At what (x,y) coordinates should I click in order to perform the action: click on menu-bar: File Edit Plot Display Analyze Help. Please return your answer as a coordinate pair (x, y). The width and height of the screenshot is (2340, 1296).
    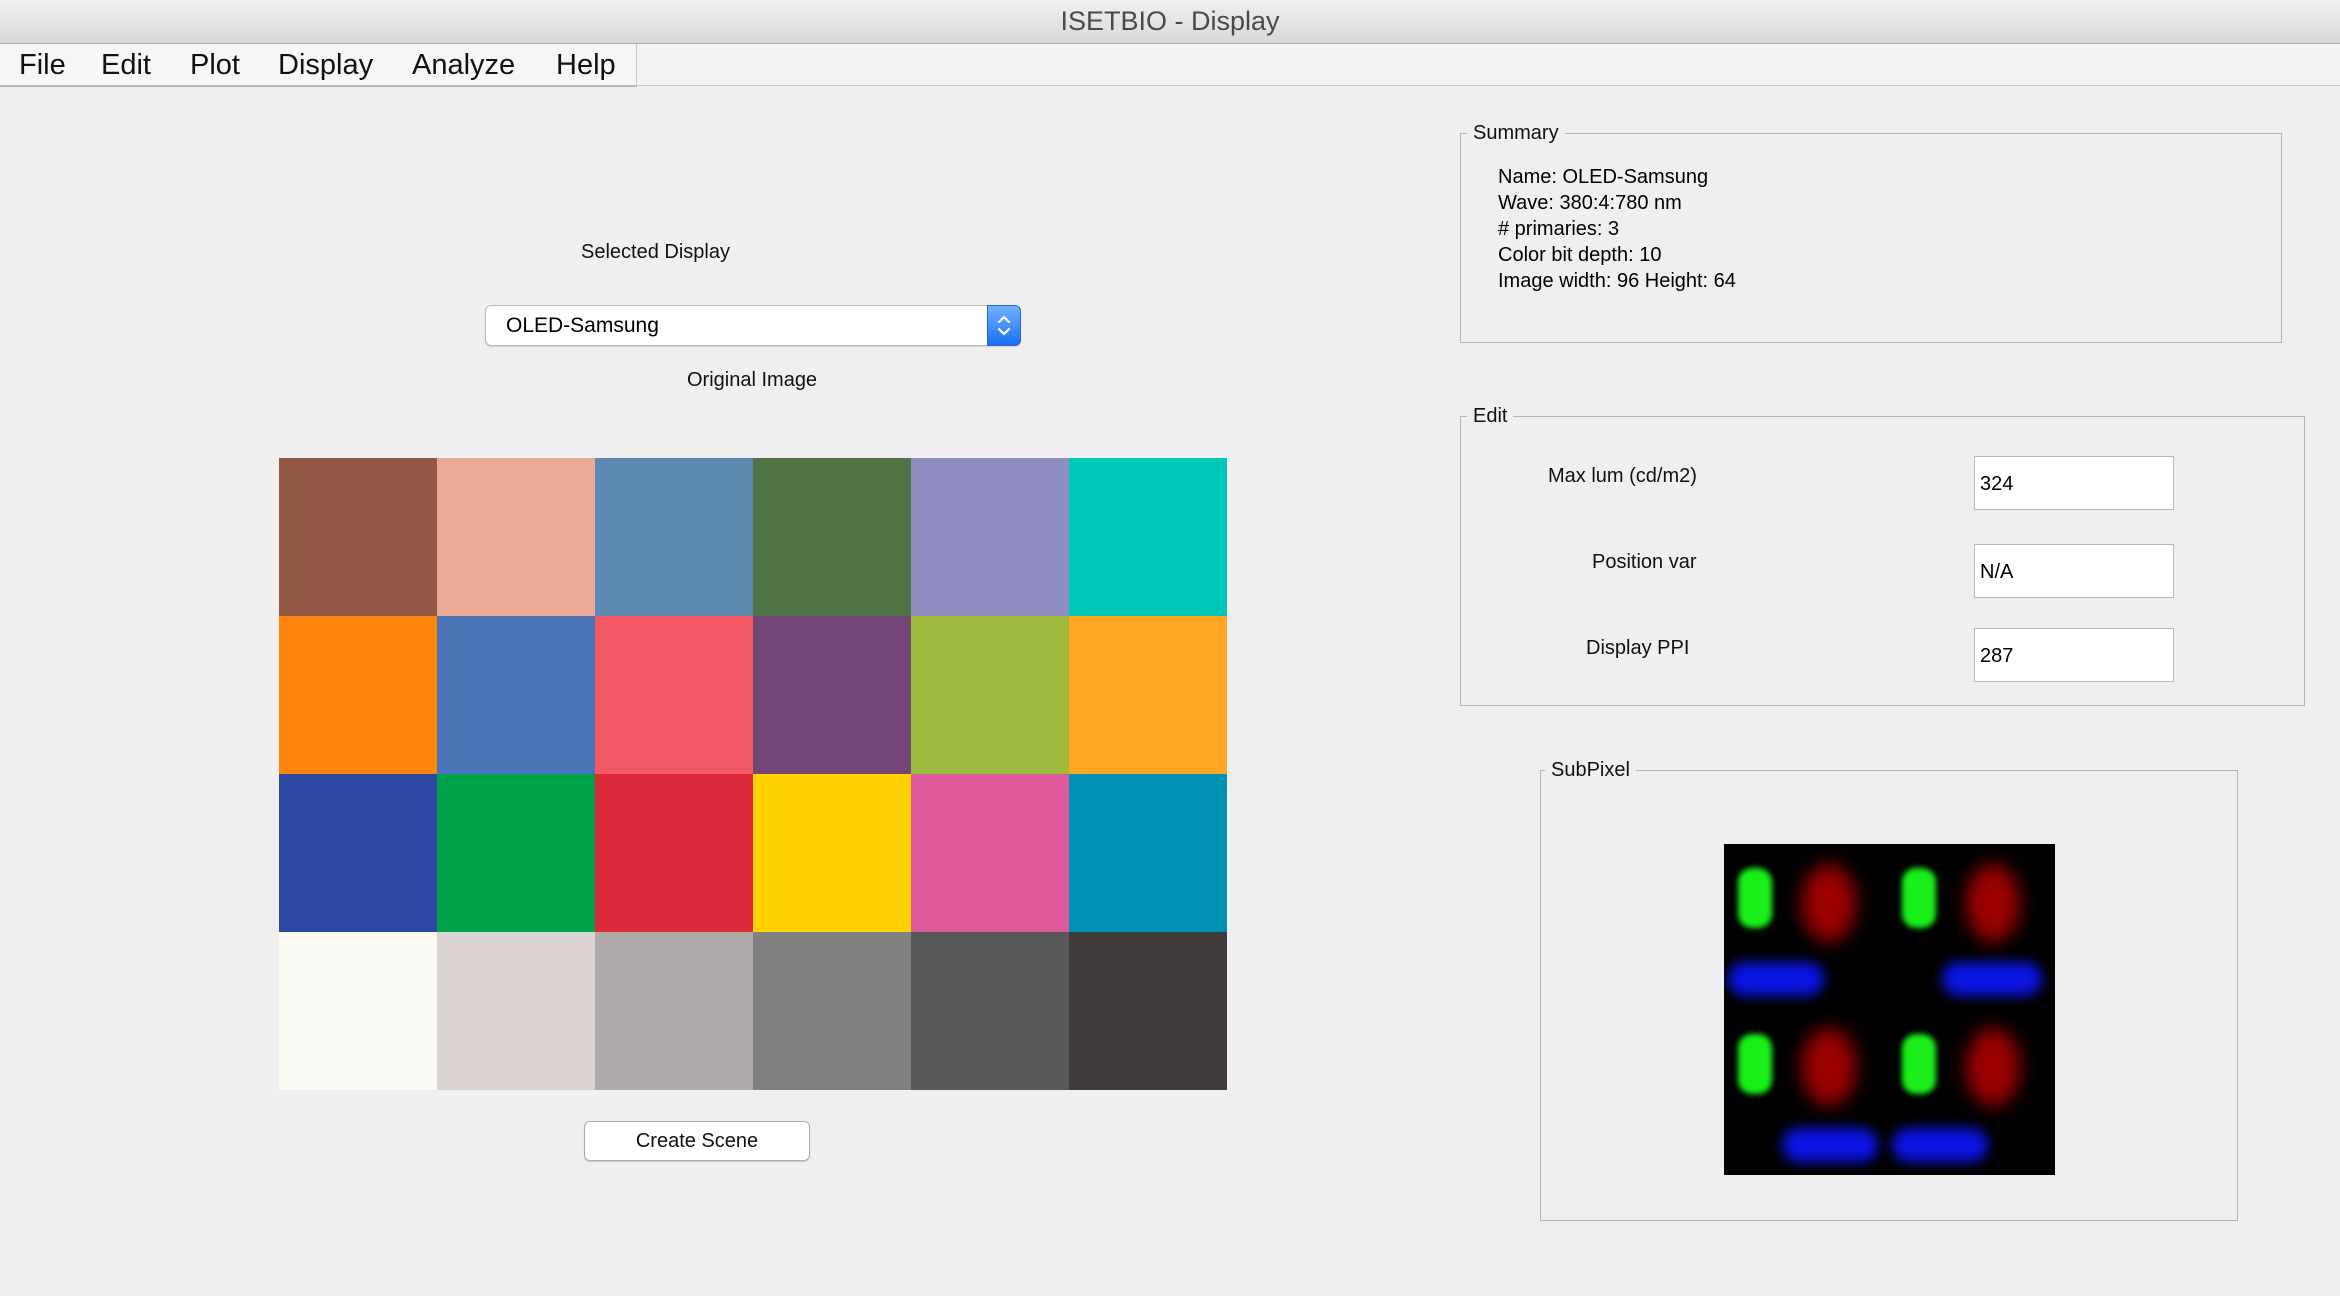
    Looking at the image, I should click on (318, 65).